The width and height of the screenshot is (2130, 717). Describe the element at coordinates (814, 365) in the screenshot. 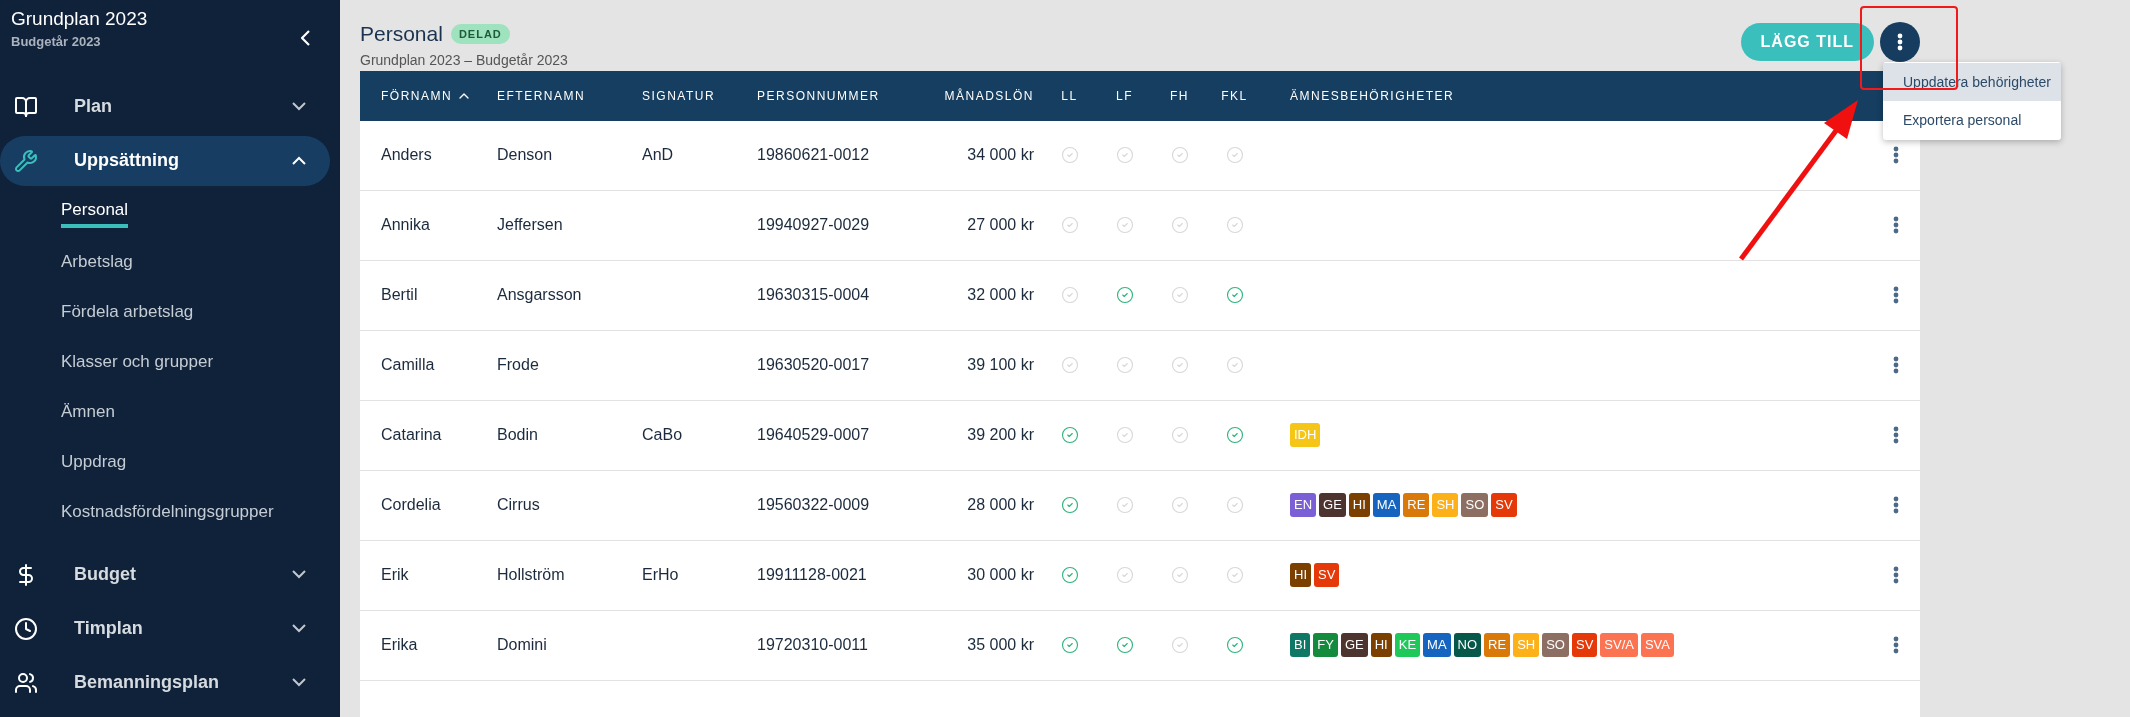

I see `personal-number-cell-text: 19630520-0017` at that location.